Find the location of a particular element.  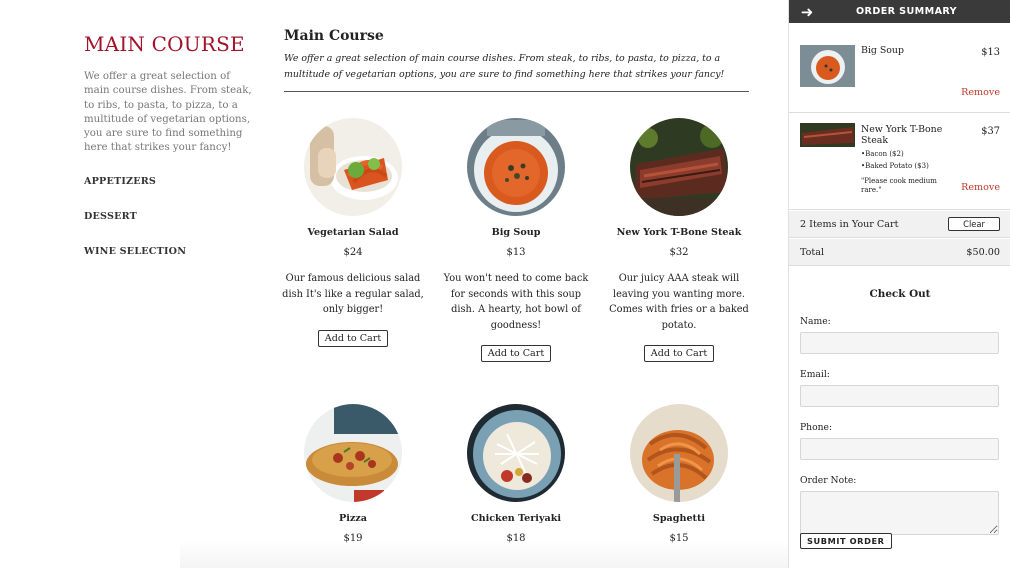

dish-card-pizza: Pizza $19 is located at coordinates (353, 474).